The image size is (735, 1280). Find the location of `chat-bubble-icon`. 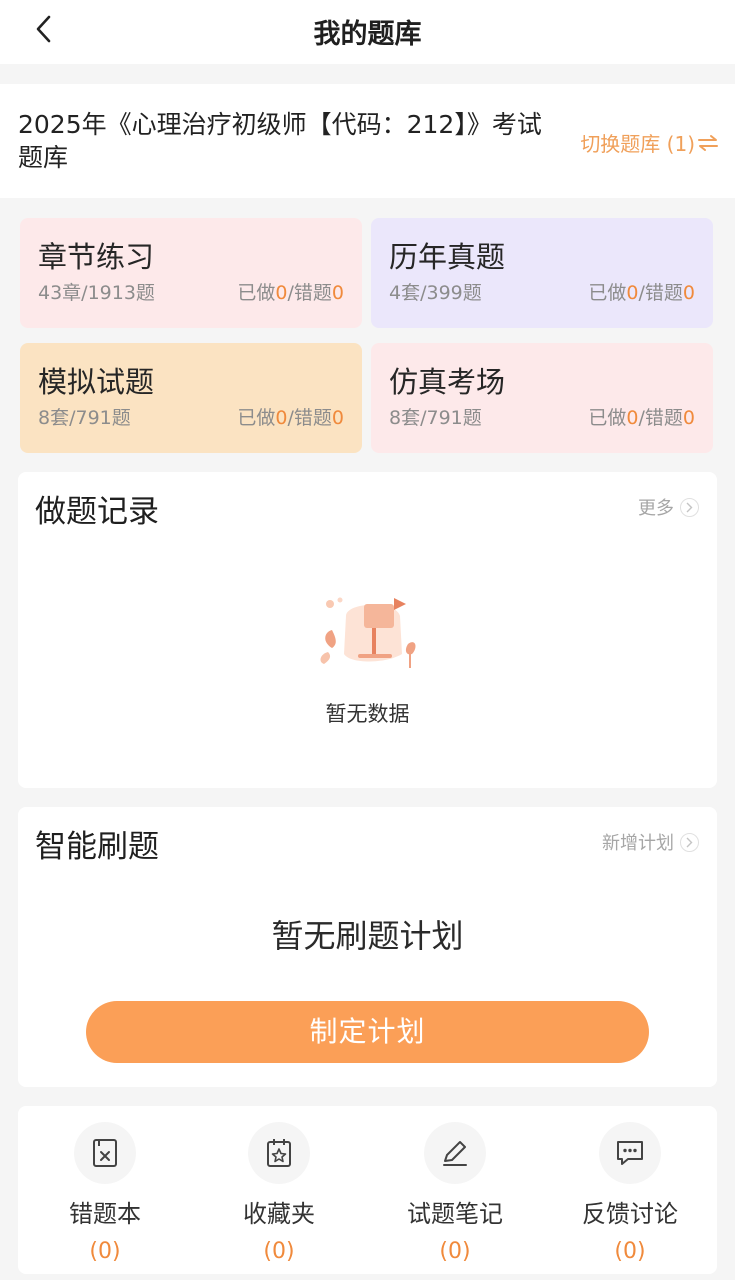

chat-bubble-icon is located at coordinates (630, 1153).